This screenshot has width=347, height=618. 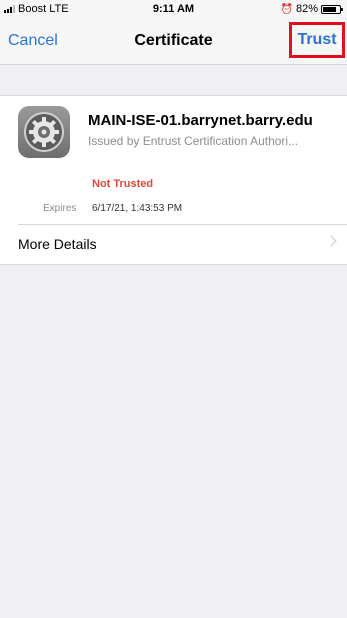 I want to click on battery-fill, so click(x=330, y=9).